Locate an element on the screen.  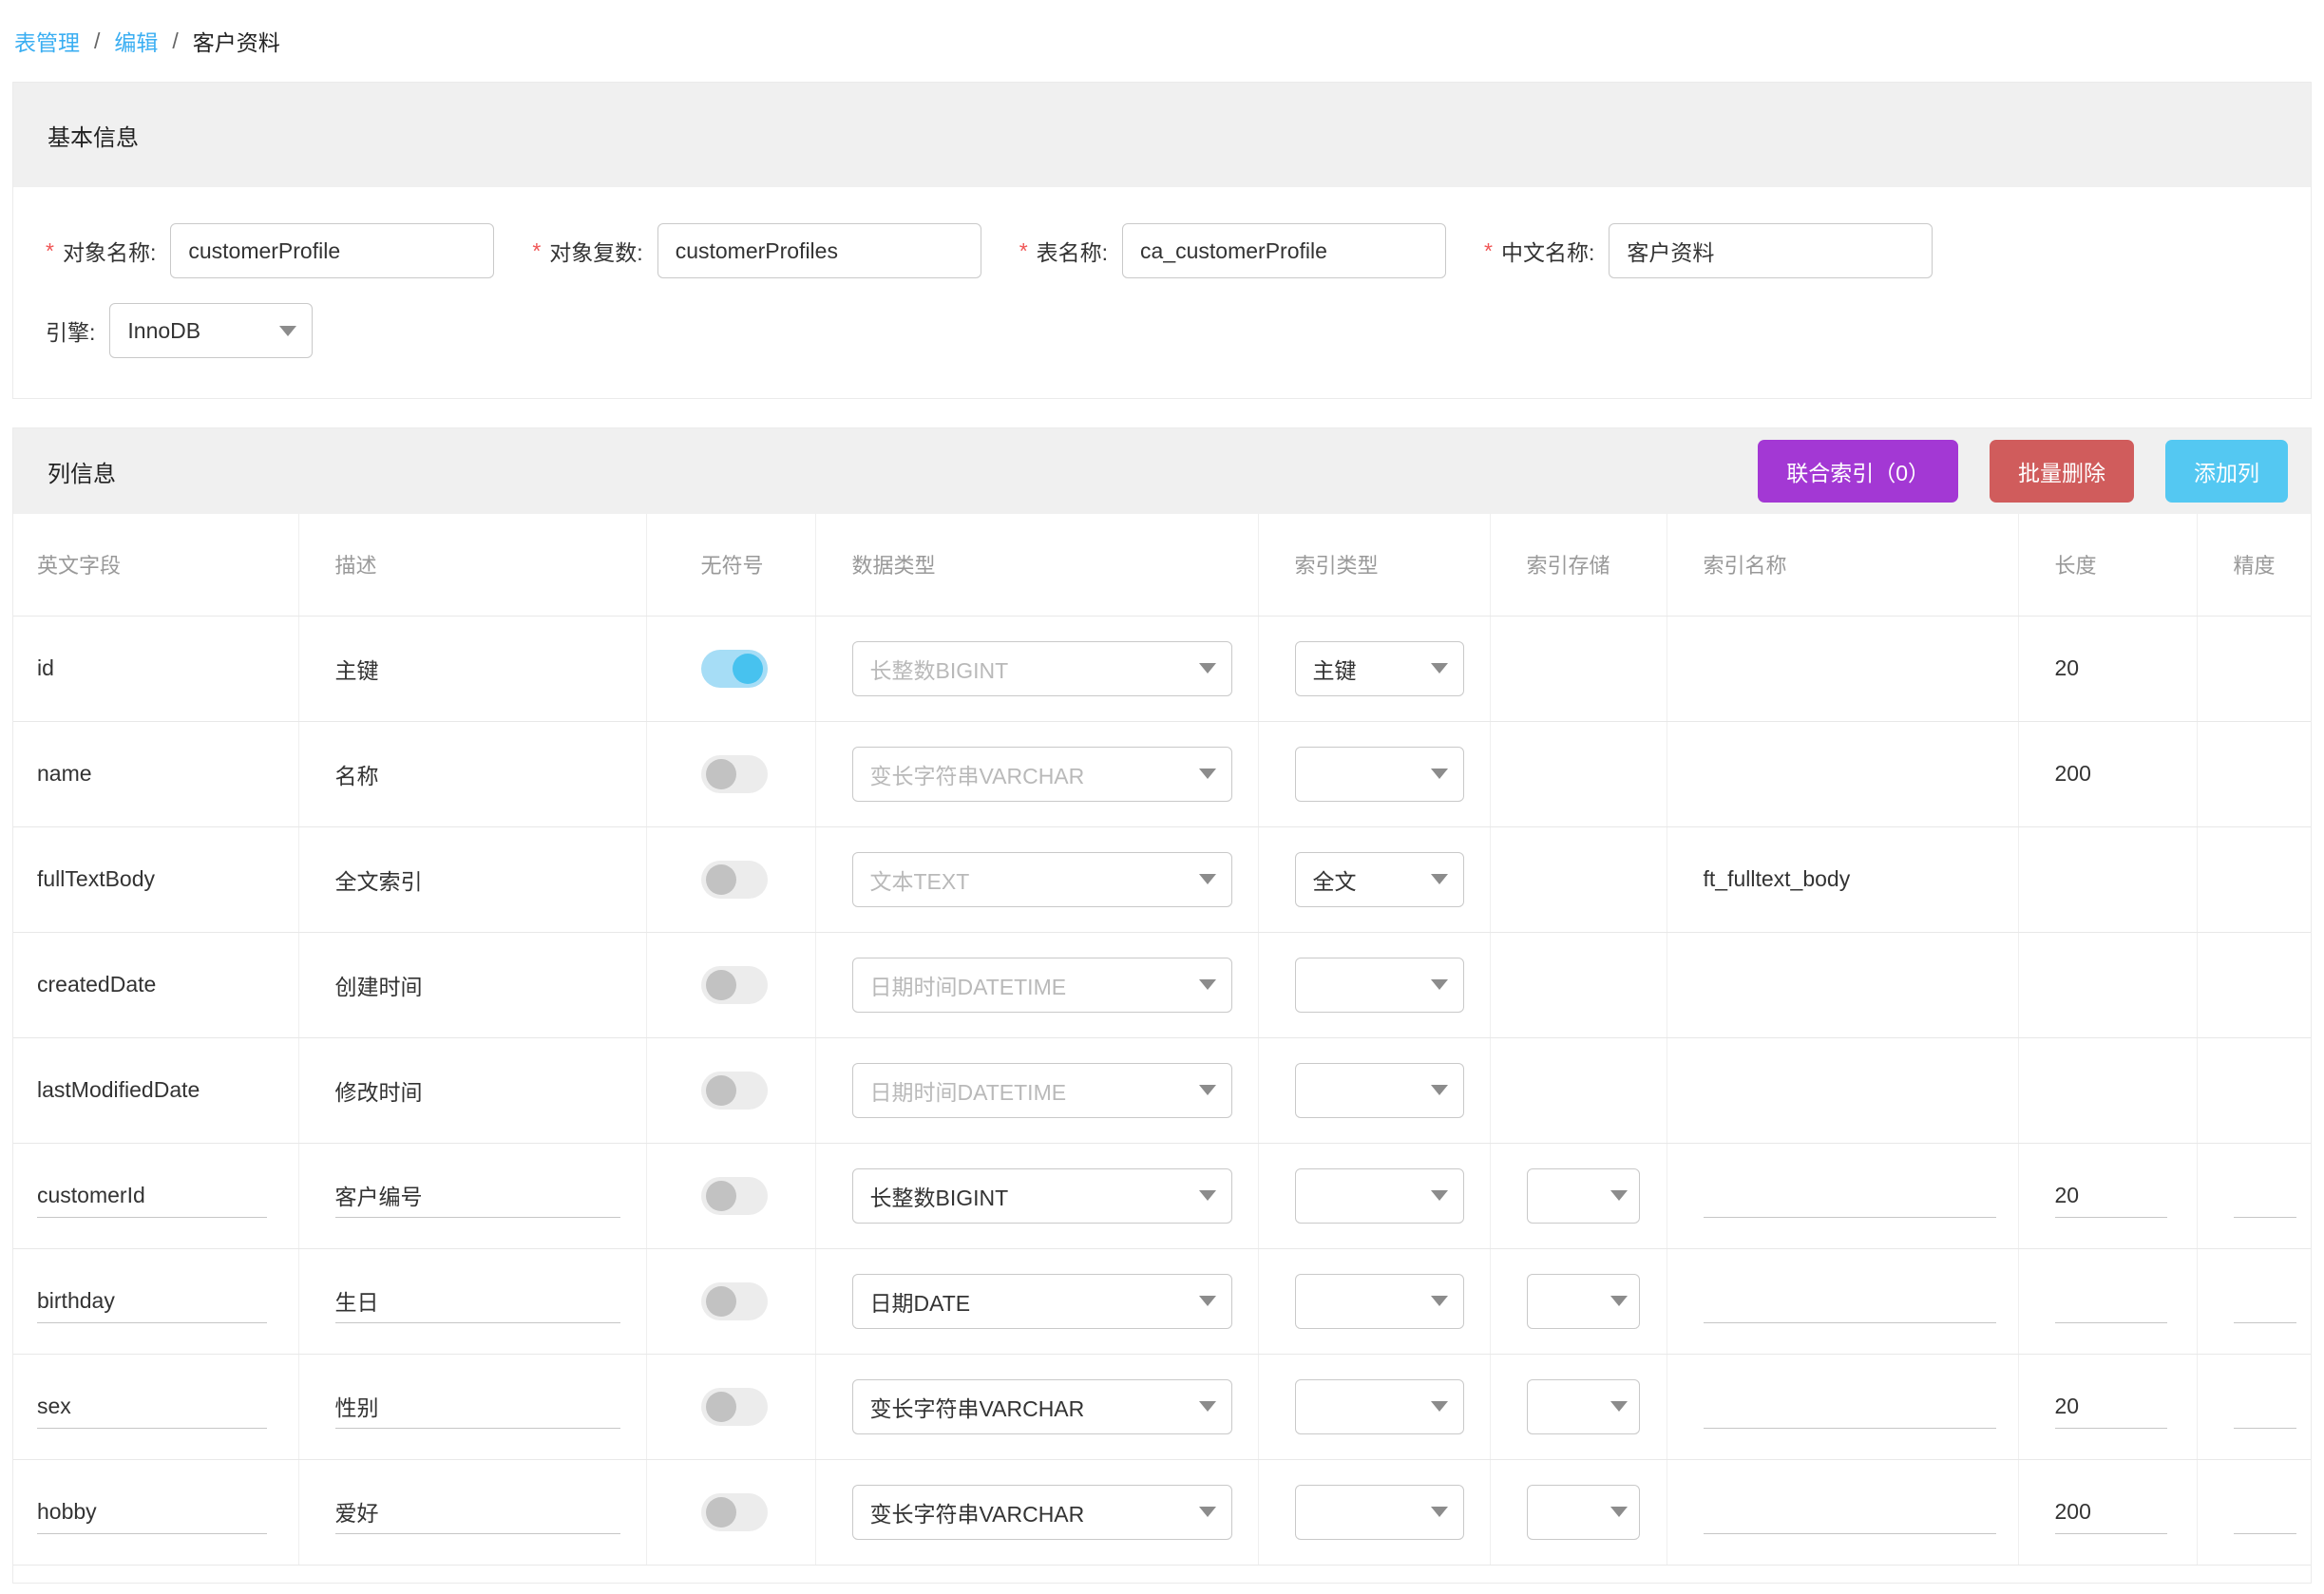
toggle-knob is located at coordinates (720, 773).